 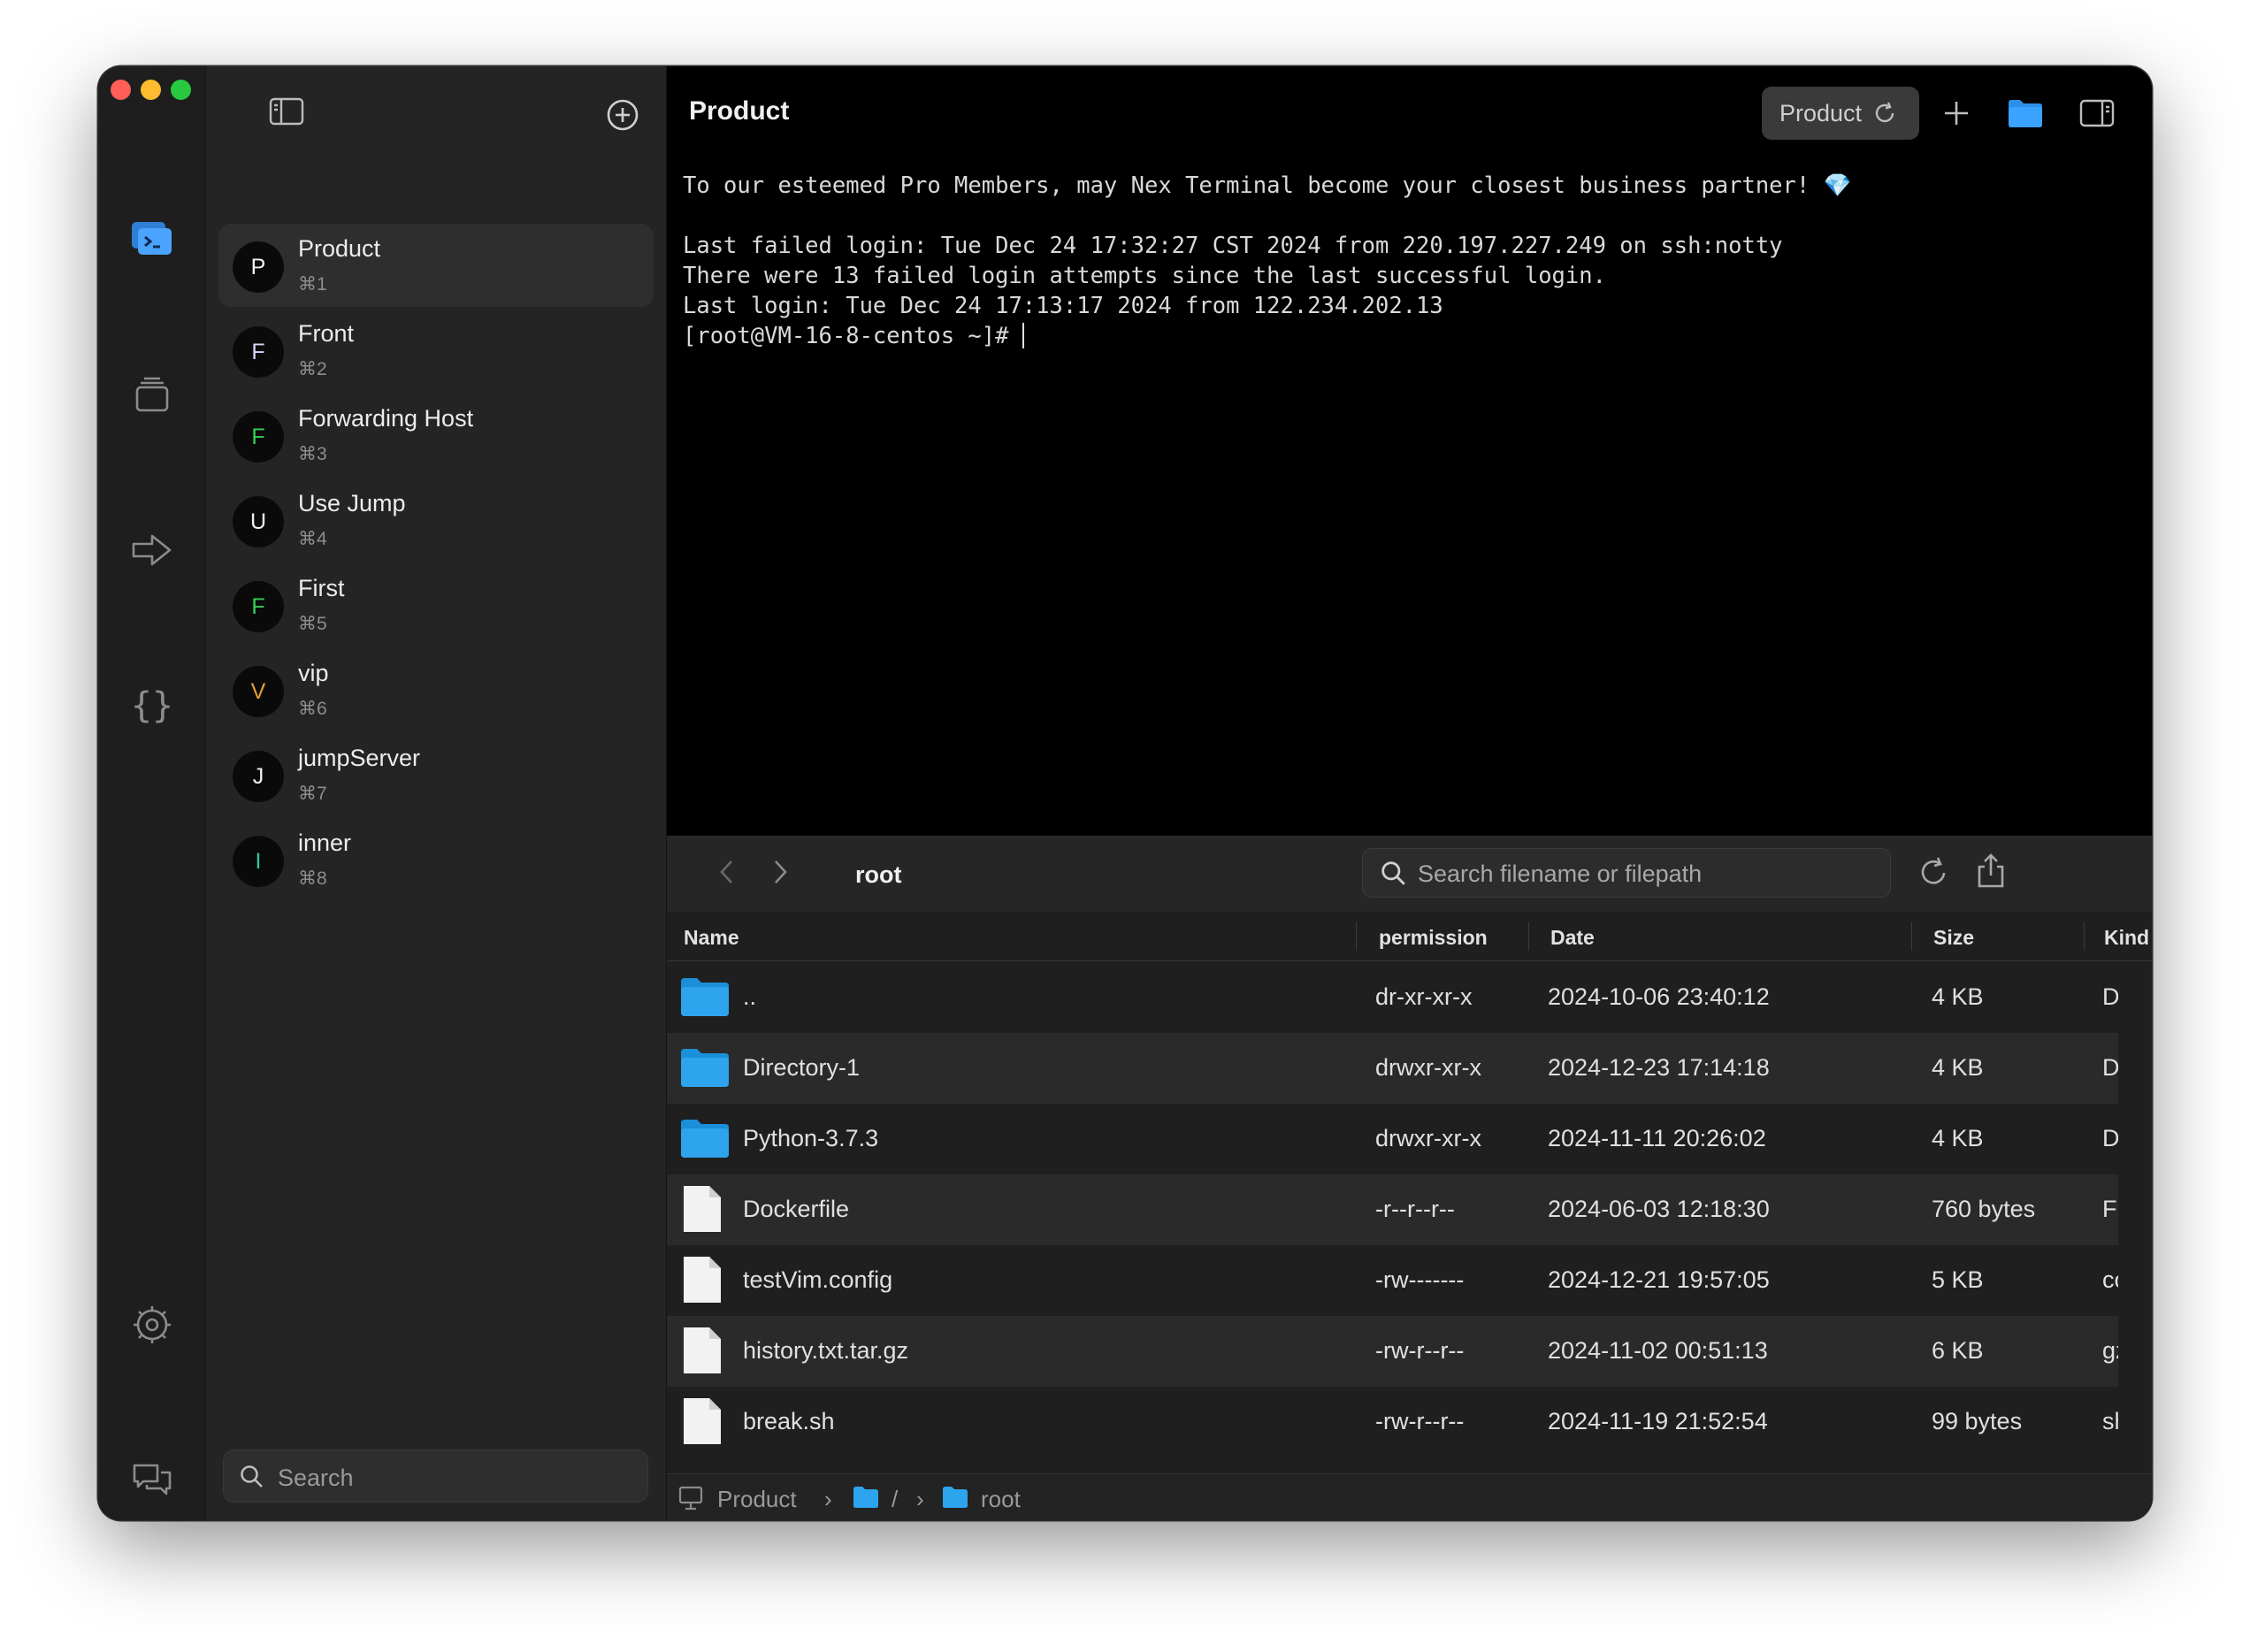 I want to click on host-name: First, so click(x=321, y=588).